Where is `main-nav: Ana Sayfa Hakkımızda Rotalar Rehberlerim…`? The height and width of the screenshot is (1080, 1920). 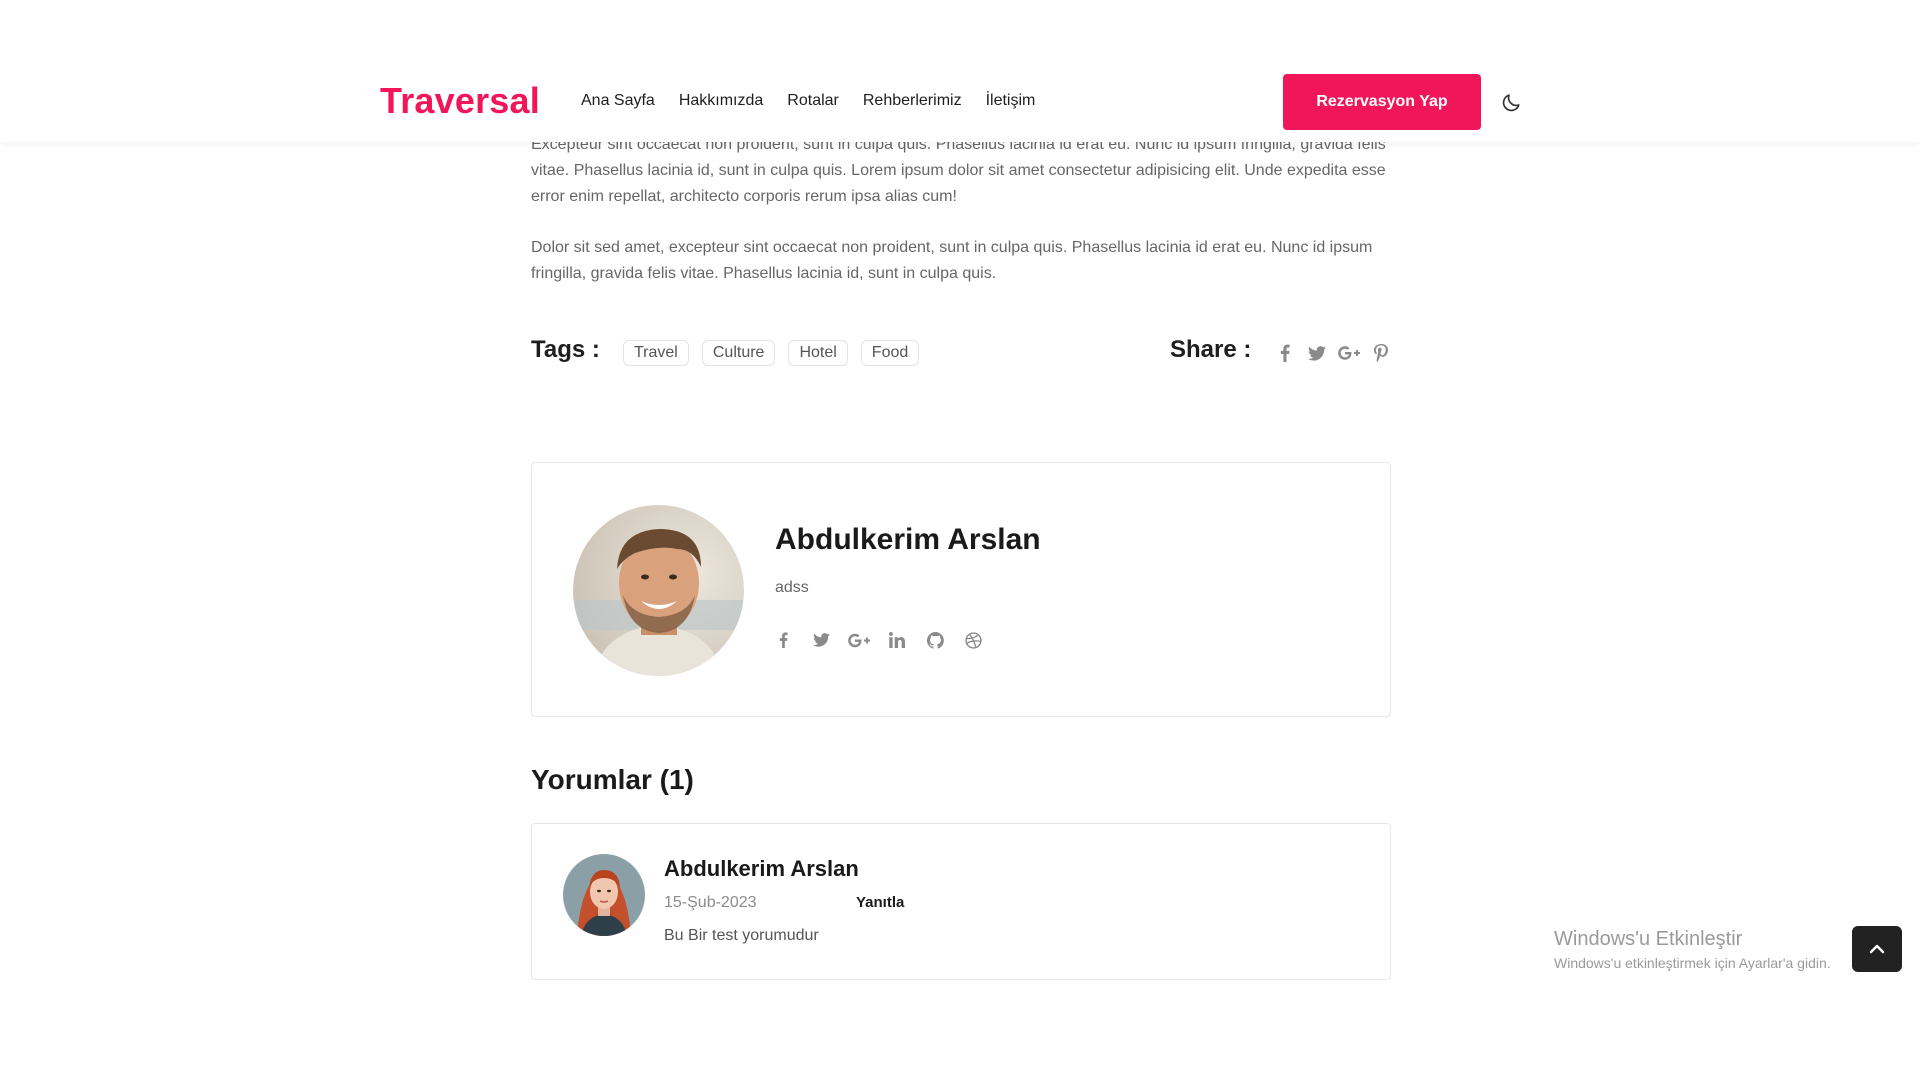 main-nav: Ana Sayfa Hakkımızda Rotalar Rehberlerim… is located at coordinates (808, 101).